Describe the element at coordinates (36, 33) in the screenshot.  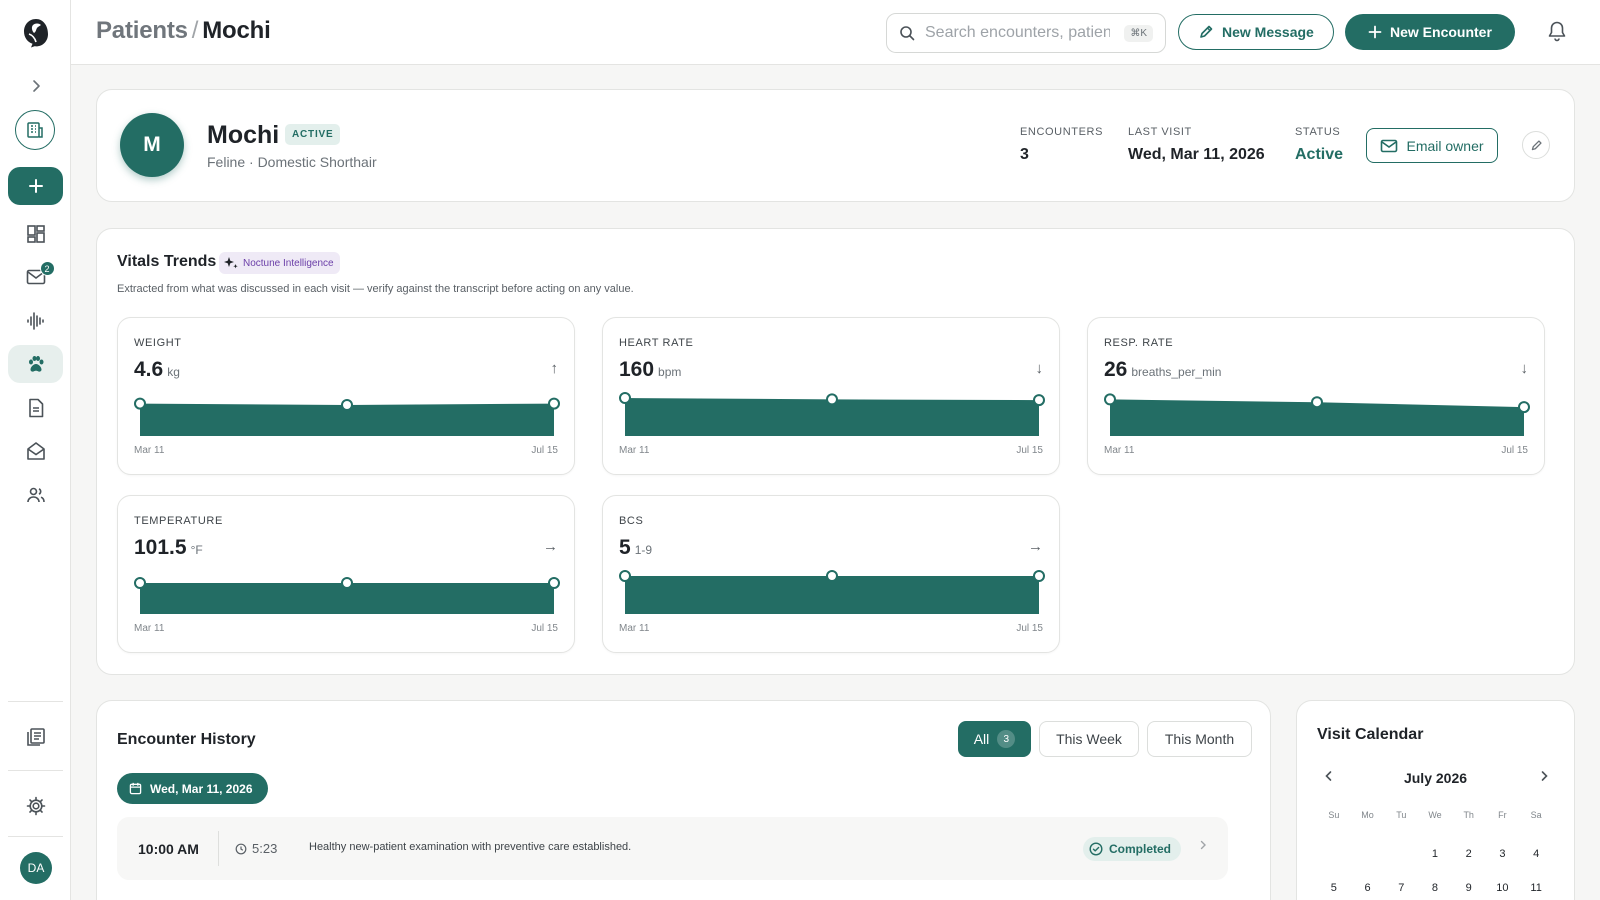
I see `app-logo-icon` at that location.